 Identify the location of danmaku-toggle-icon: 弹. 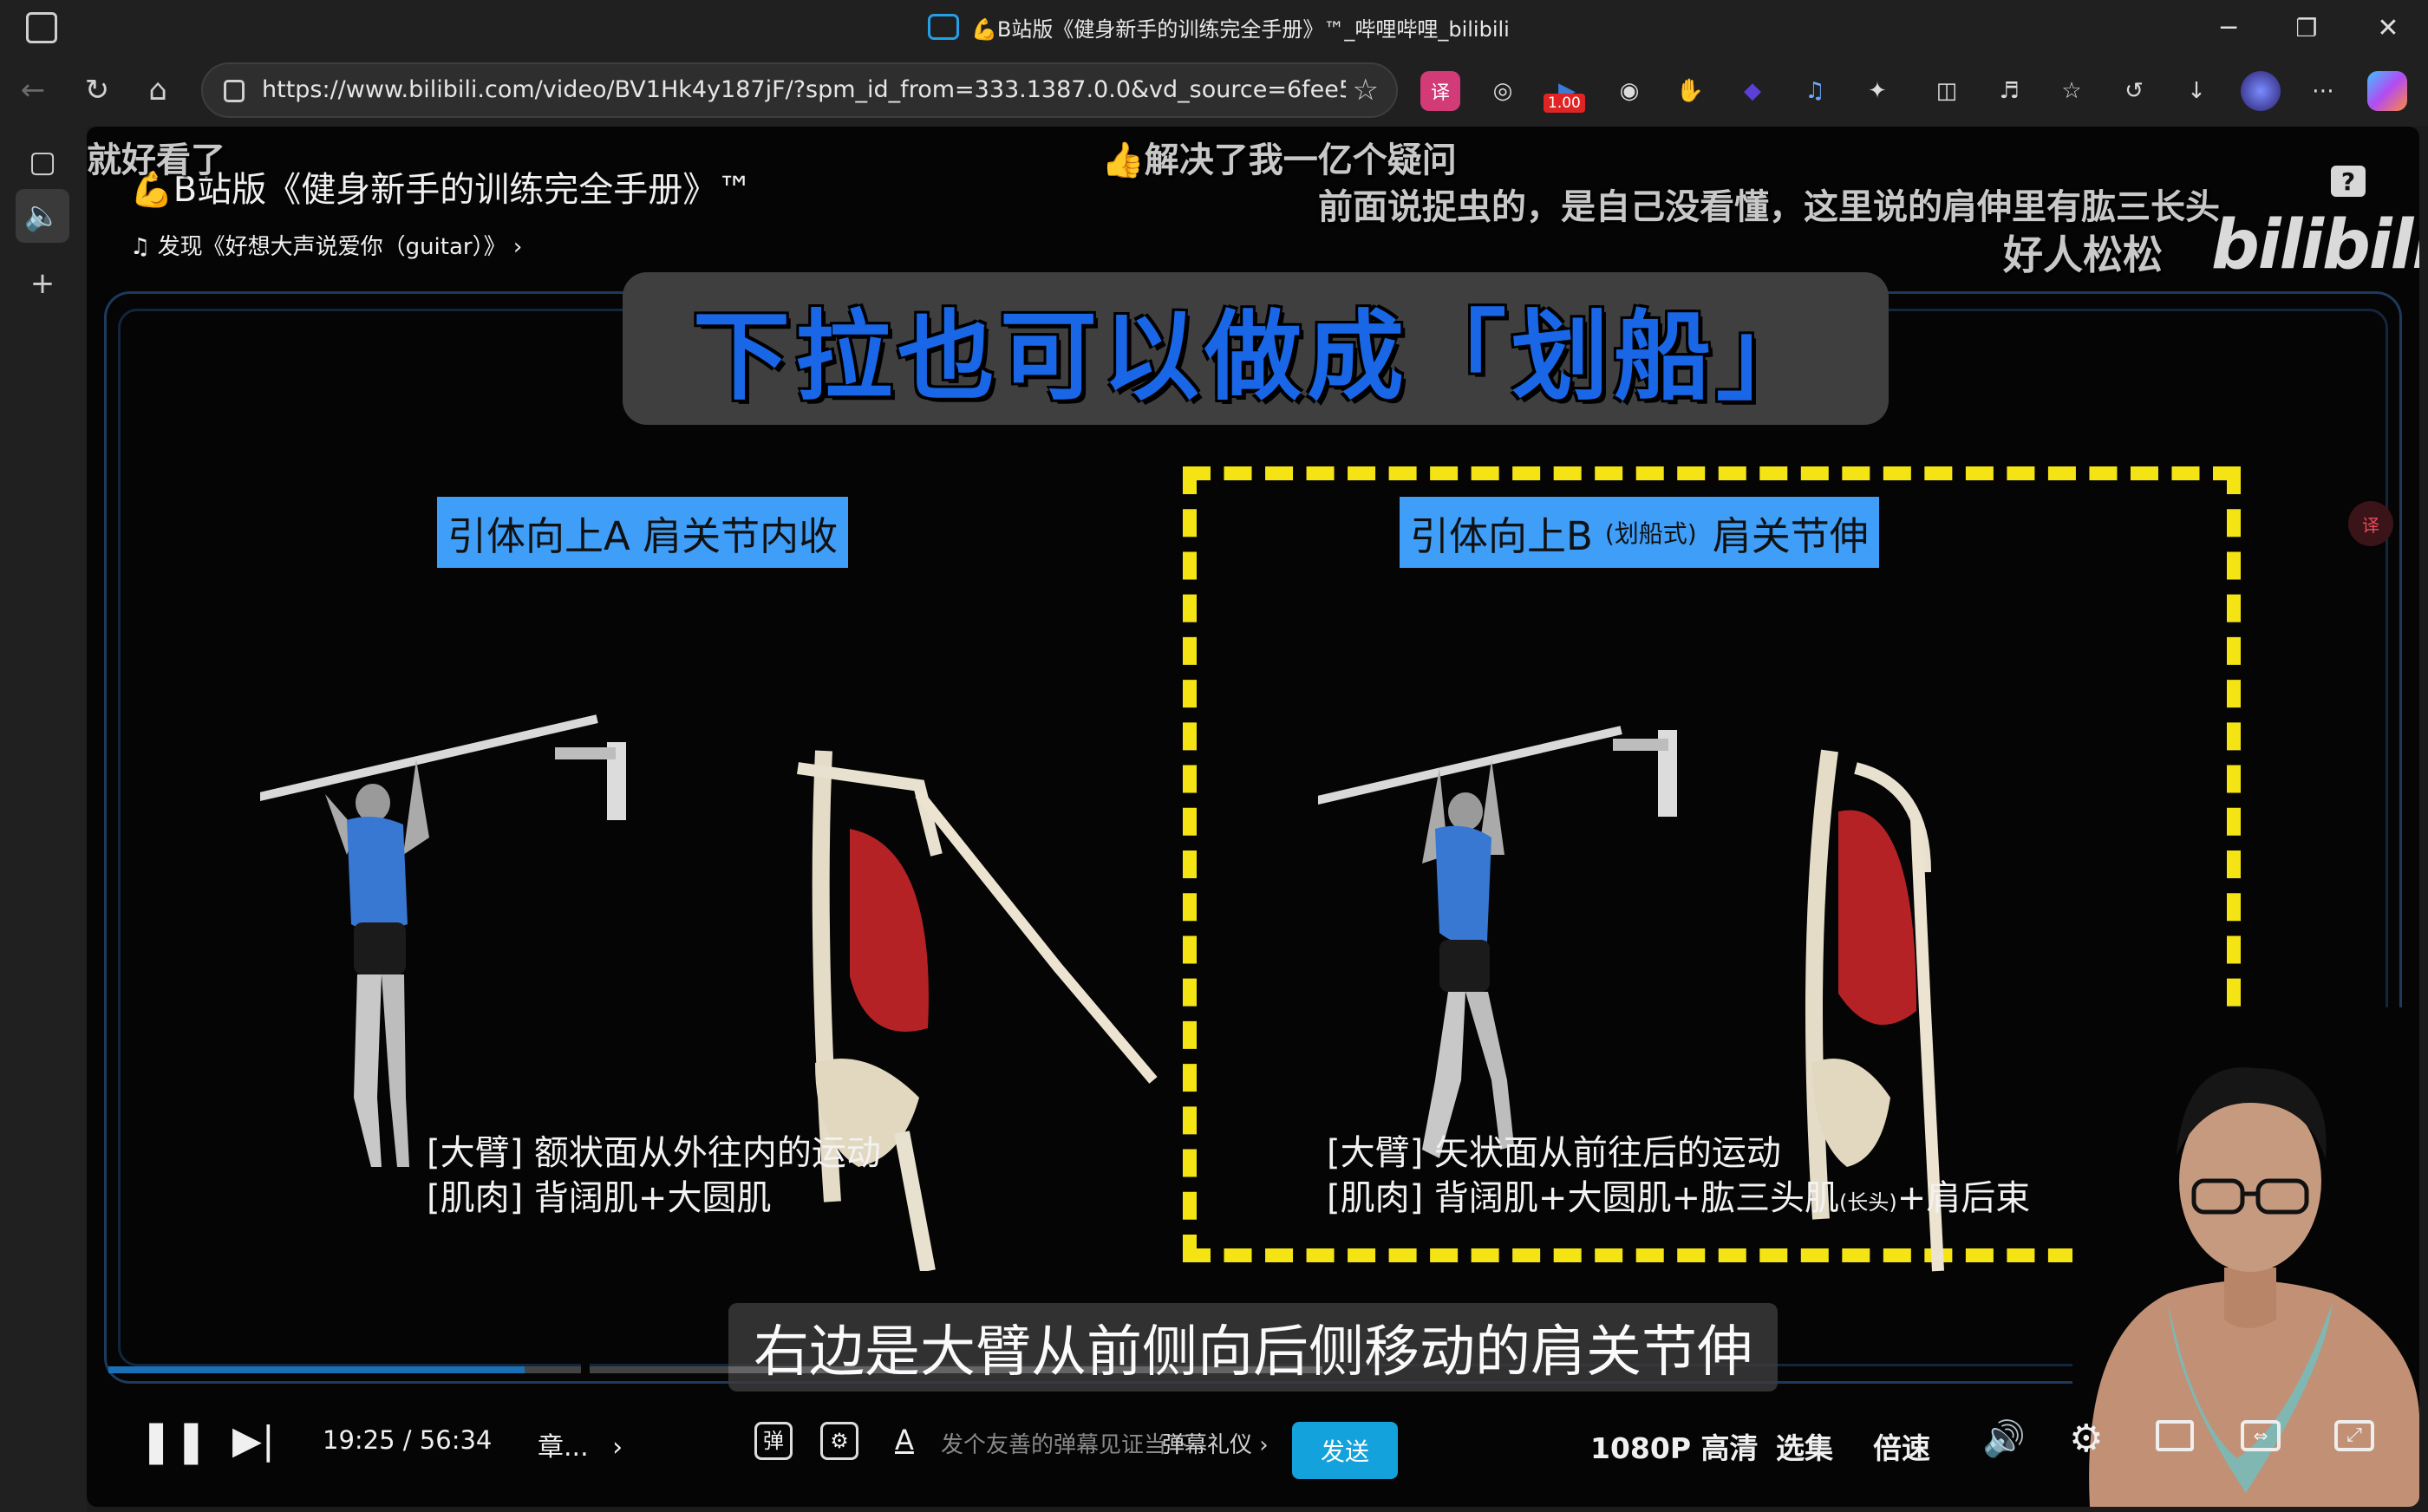
(773, 1441).